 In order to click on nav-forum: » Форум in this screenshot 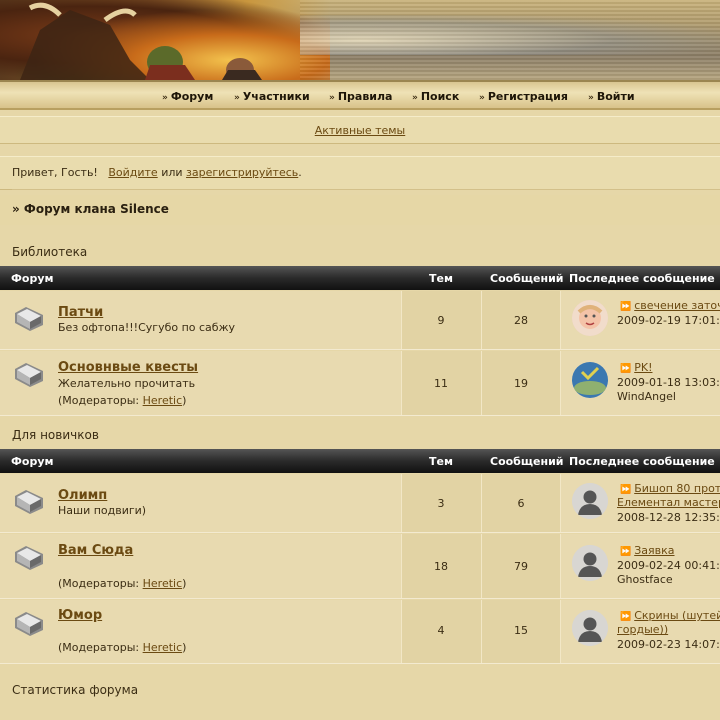, I will do `click(187, 96)`.